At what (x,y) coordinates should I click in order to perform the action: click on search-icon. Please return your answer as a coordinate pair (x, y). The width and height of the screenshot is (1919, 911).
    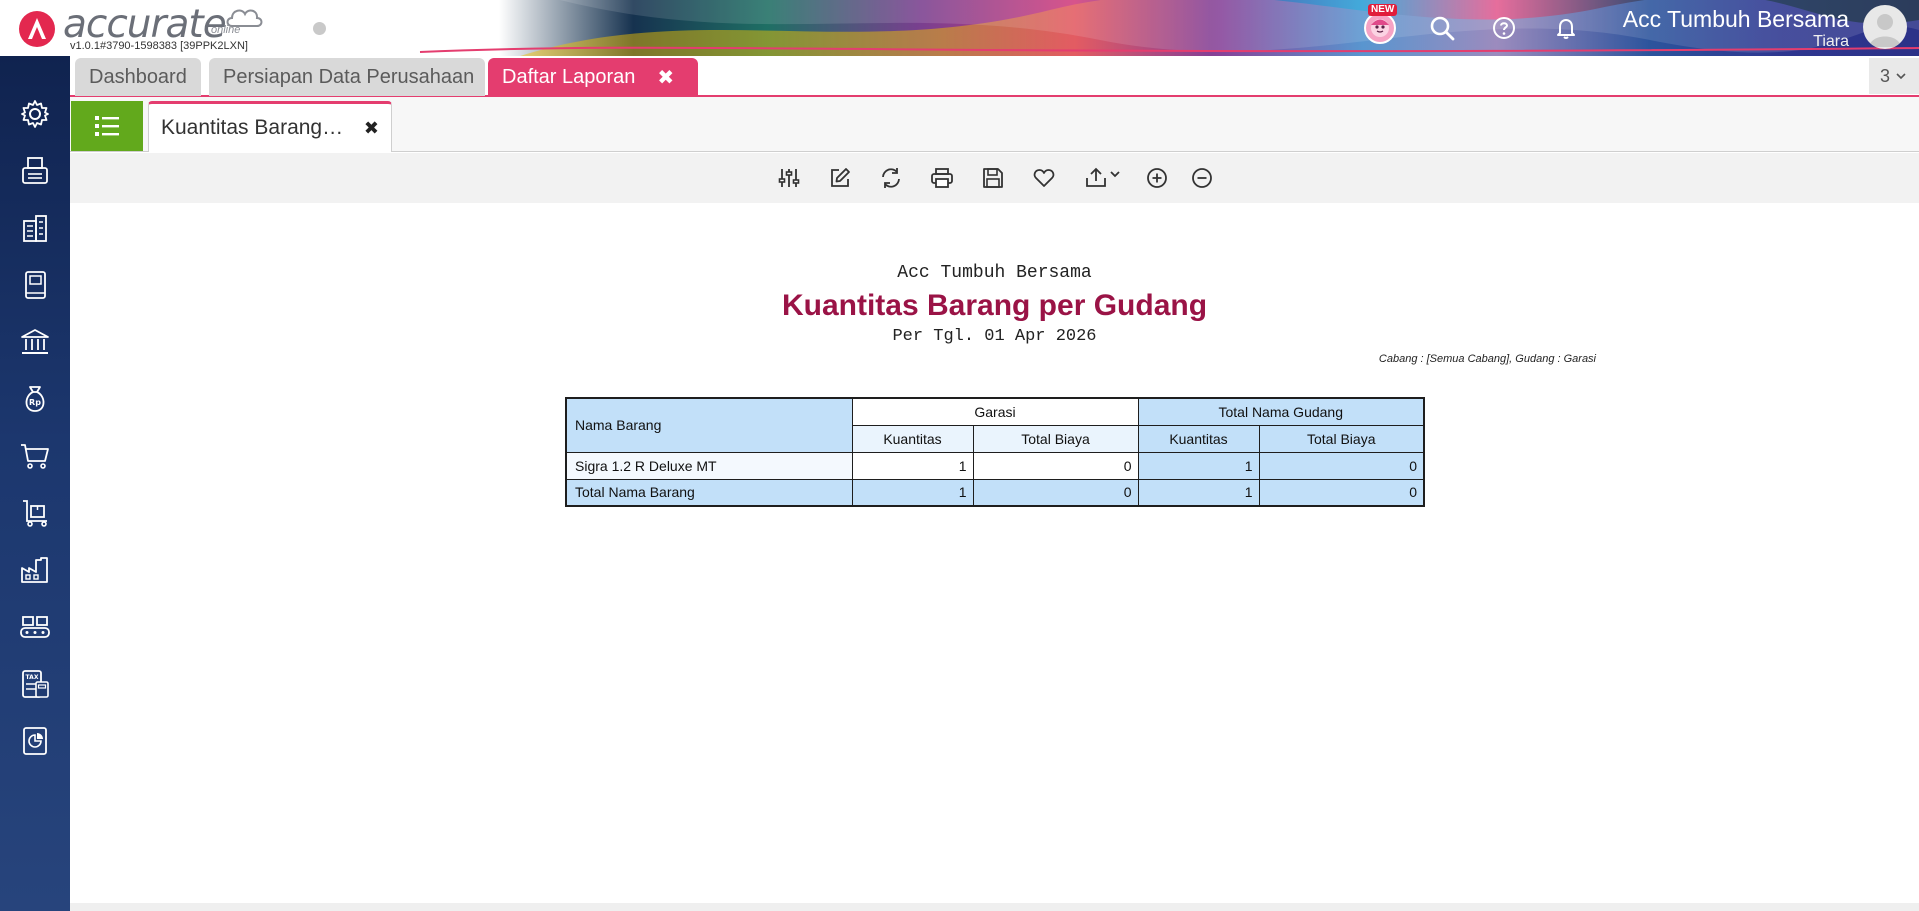
    Looking at the image, I should click on (1442, 28).